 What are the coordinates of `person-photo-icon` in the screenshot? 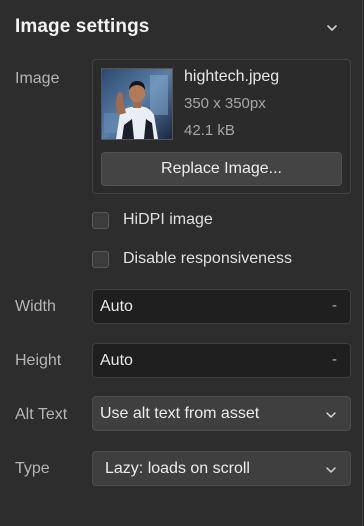 It's located at (137, 104).